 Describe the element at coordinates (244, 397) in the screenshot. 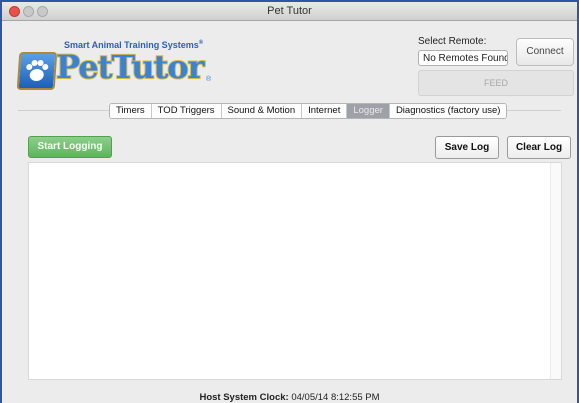

I see `clock-label: Host System Clock:` at that location.